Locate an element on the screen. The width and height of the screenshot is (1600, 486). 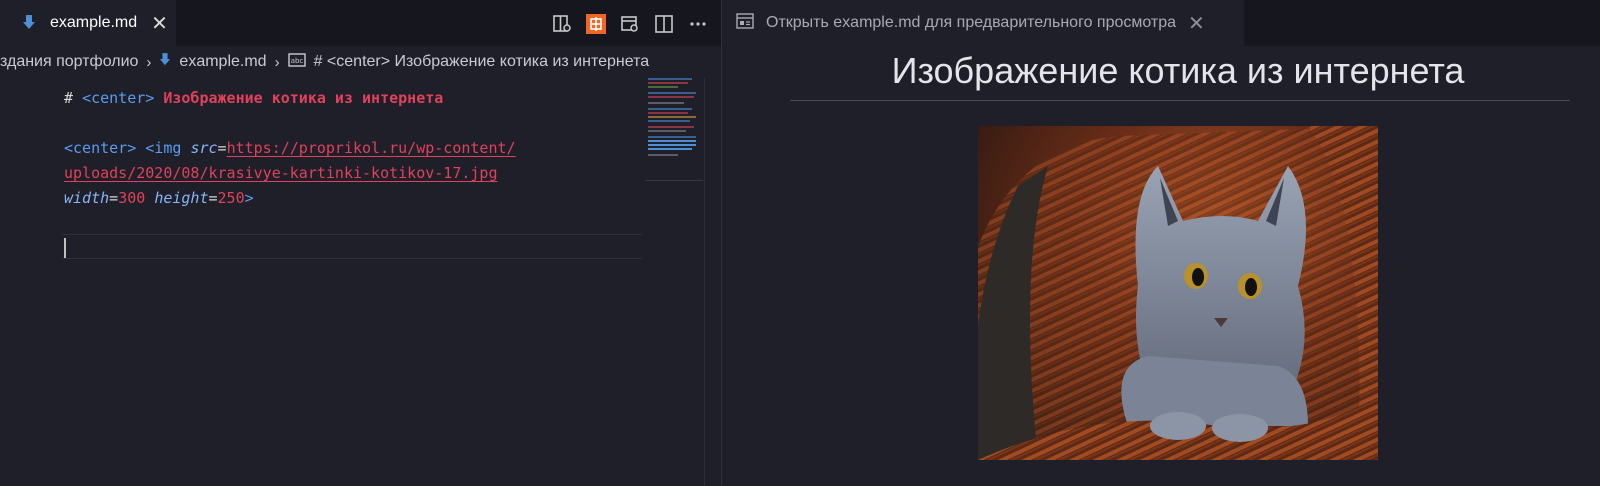
open-changes-icon is located at coordinates (562, 24).